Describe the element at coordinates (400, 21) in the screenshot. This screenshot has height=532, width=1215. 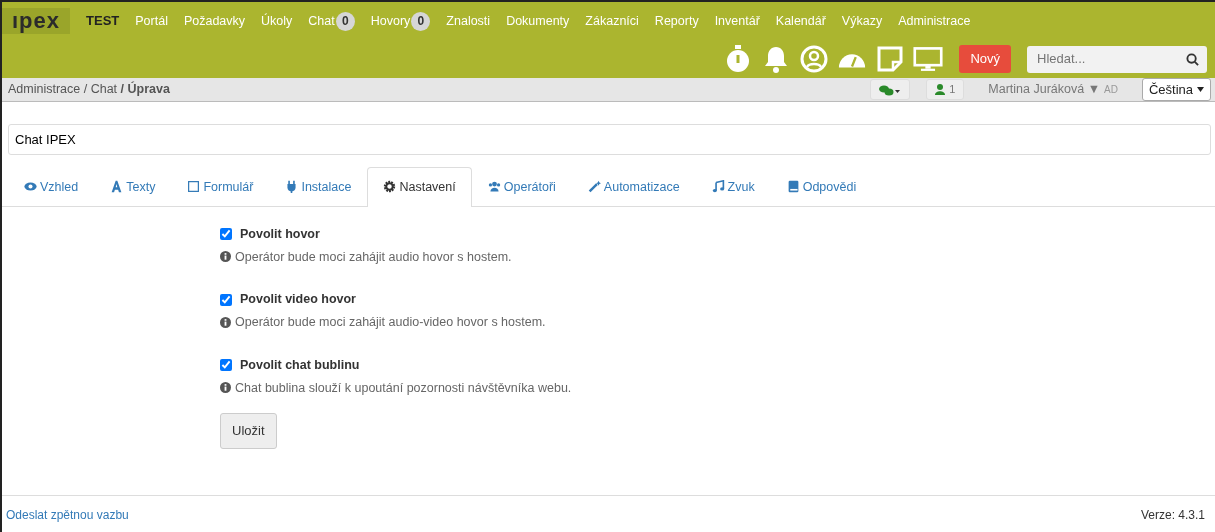
I see `nav-link: Hovory 0` at that location.